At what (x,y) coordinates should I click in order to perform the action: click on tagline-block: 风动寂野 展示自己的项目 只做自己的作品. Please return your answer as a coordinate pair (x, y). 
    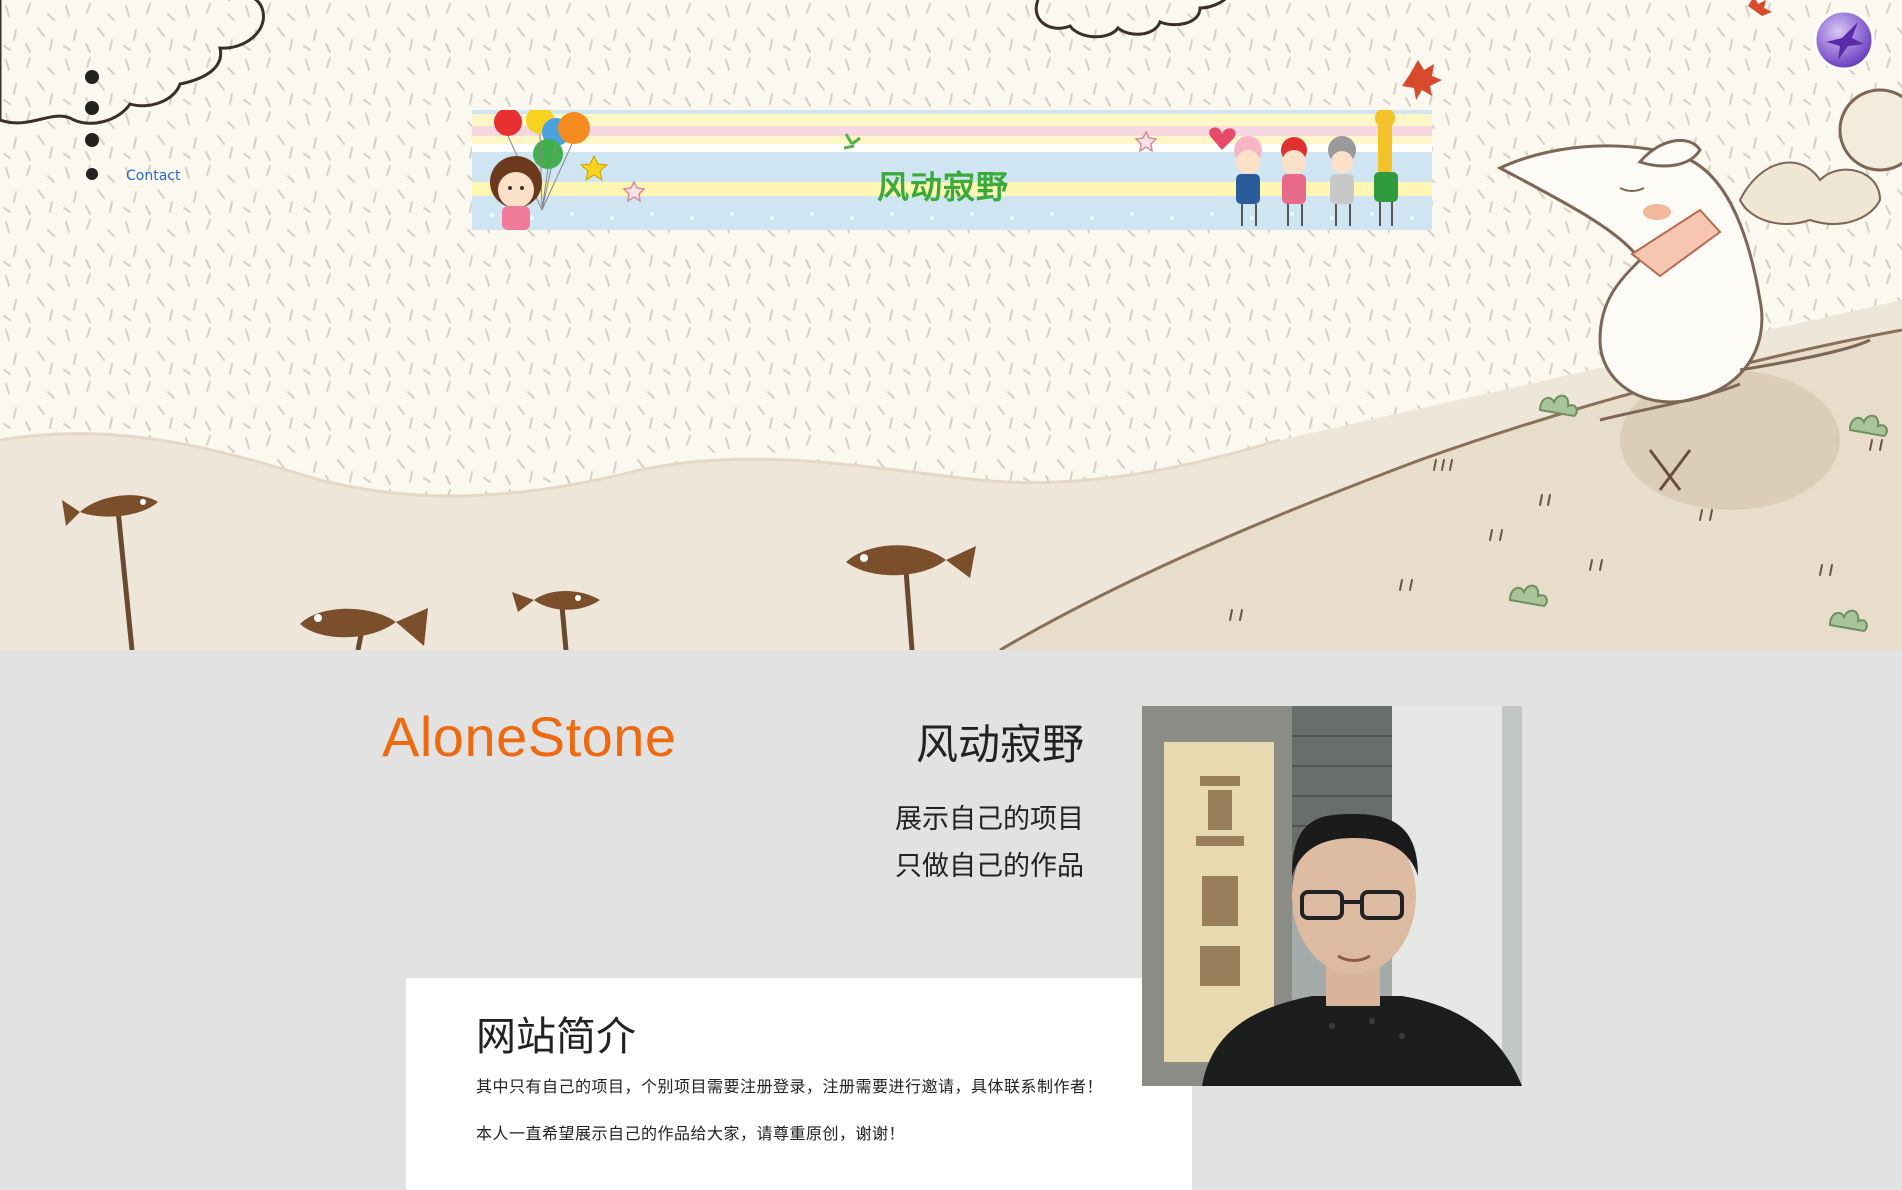
    Looking at the image, I should click on (989, 805).